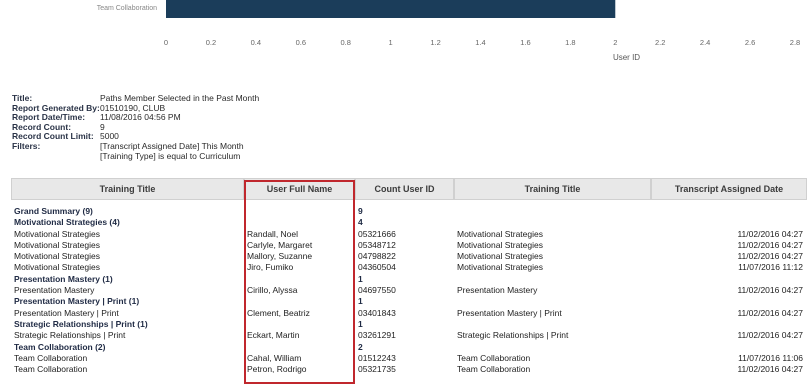 This screenshot has width=807, height=385. Describe the element at coordinates (435, 42) in the screenshot. I see `x-tick-label: 1.2` at that location.